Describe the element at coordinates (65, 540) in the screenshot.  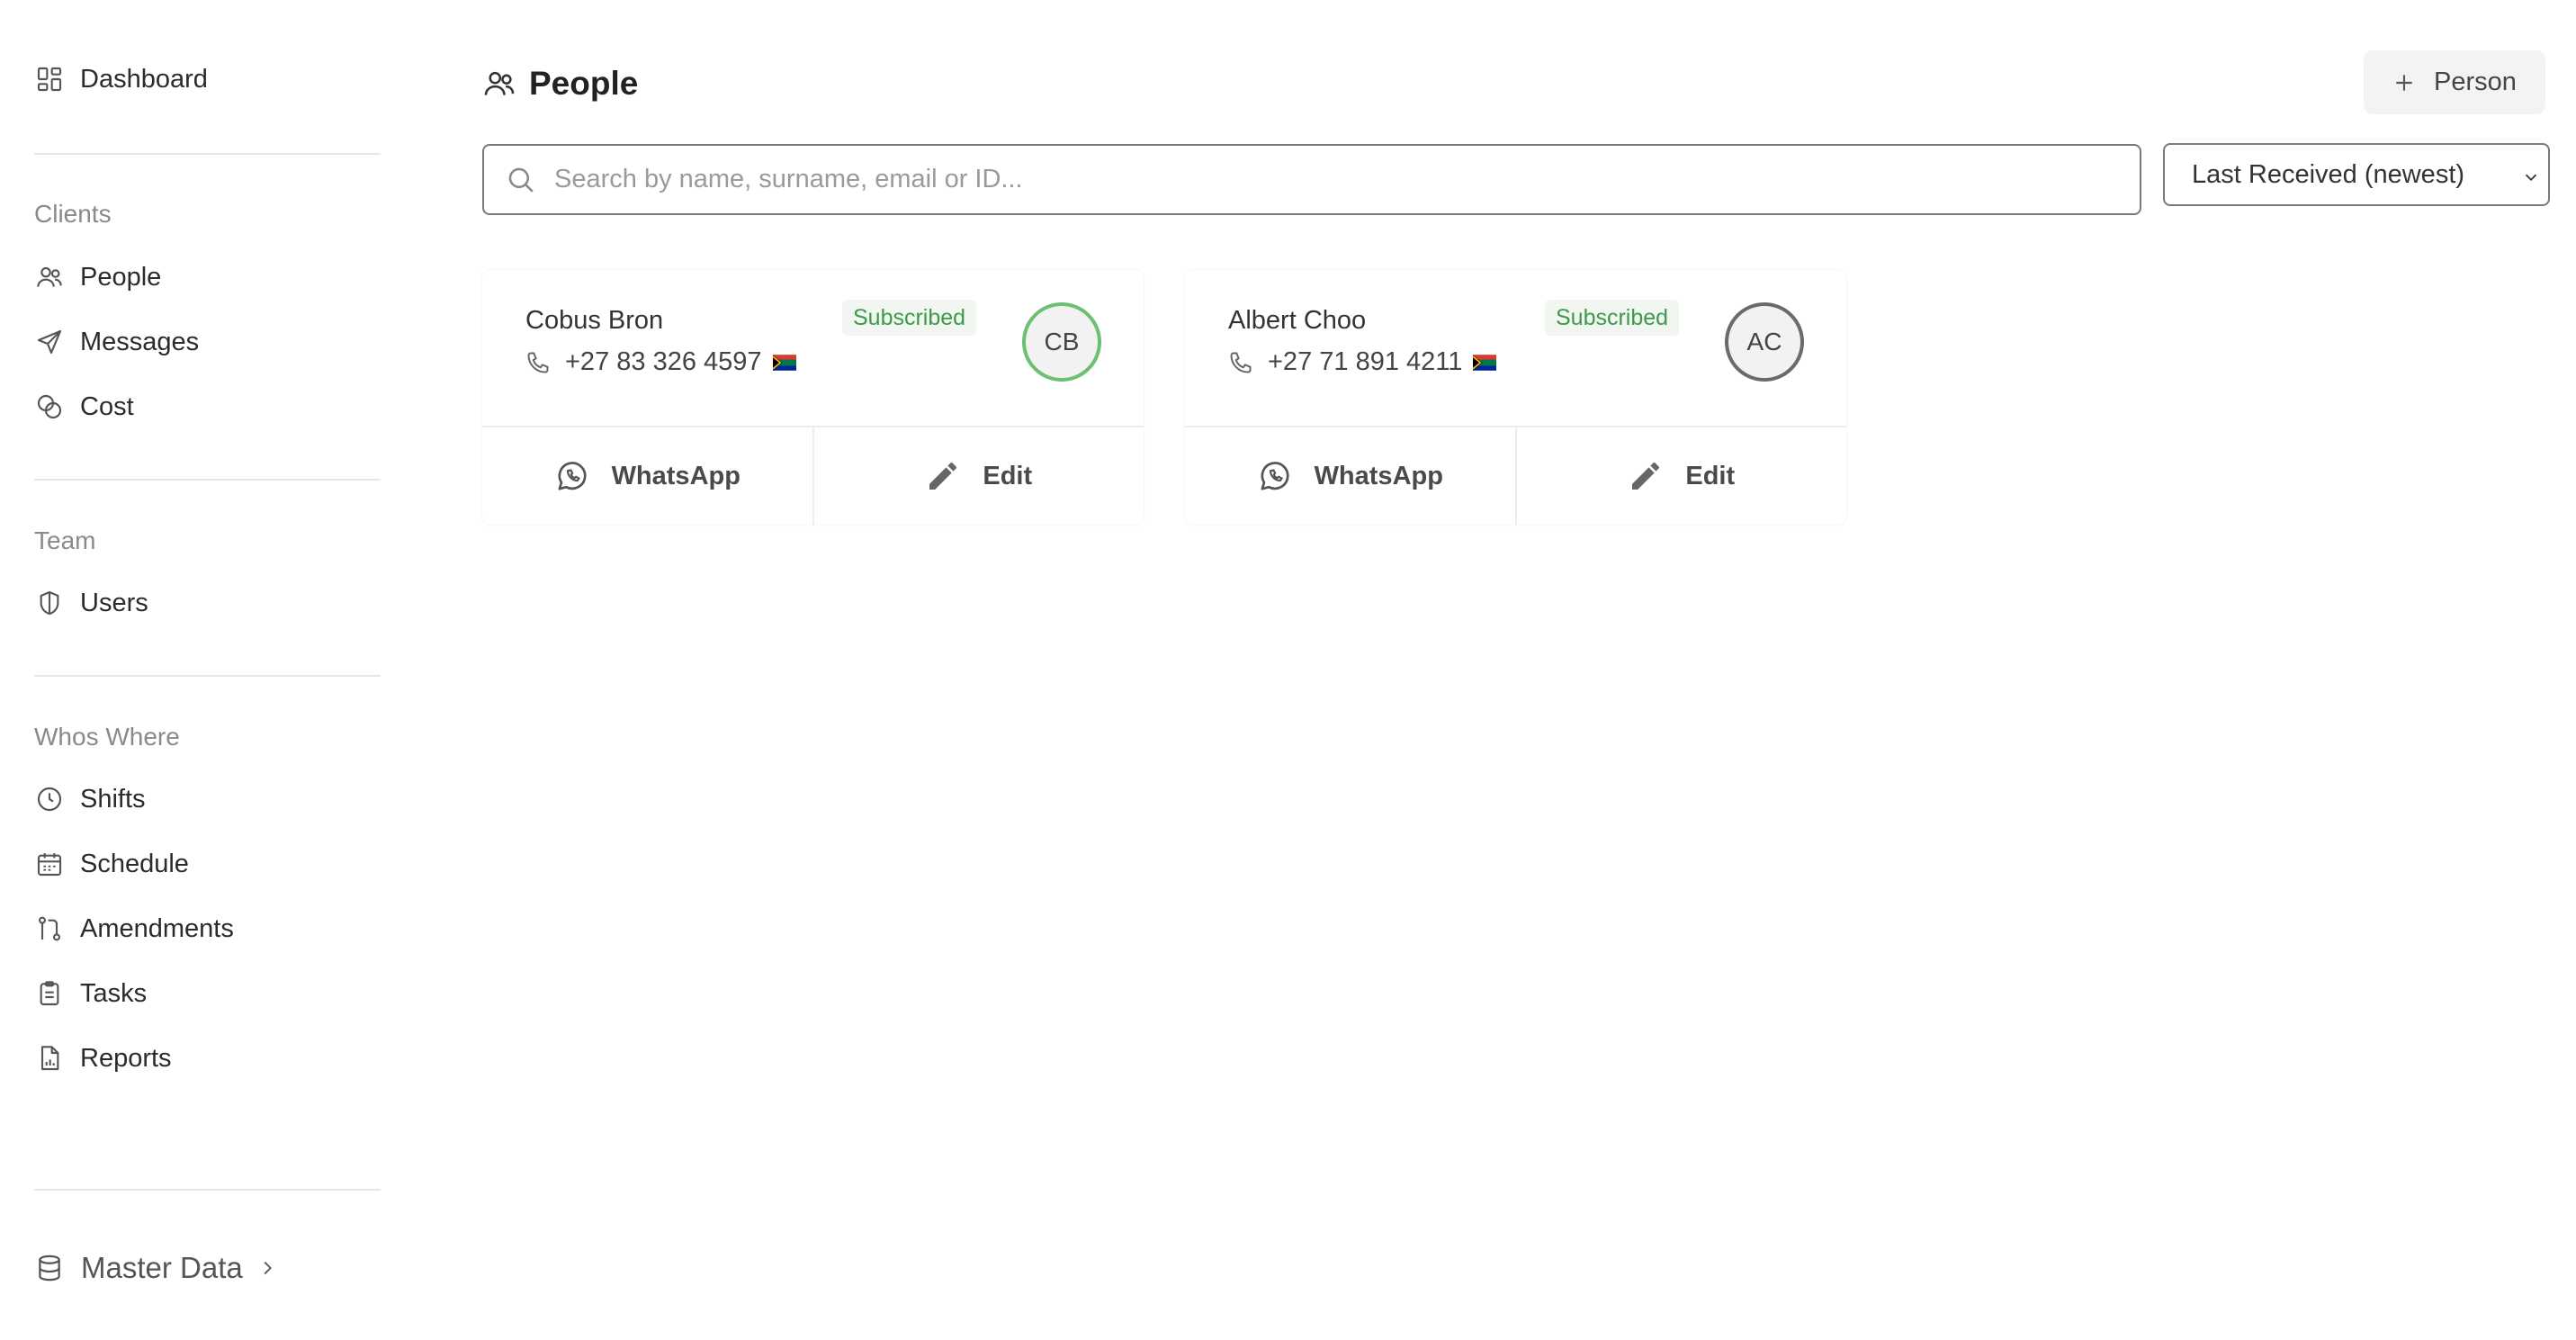
I see `section-label-team: Team` at that location.